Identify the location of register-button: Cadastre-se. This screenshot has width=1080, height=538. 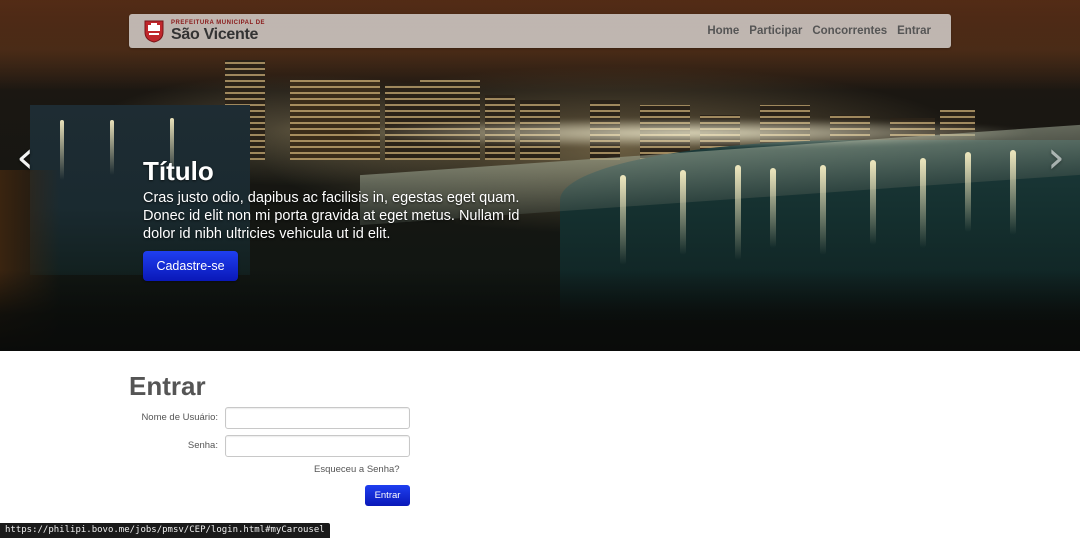
(190, 266).